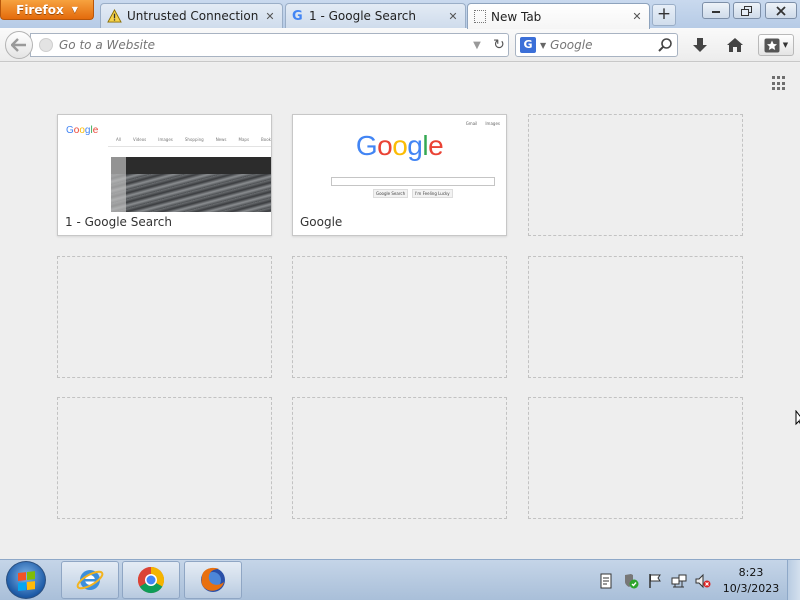  What do you see at coordinates (679, 581) in the screenshot?
I see `network-icon` at bounding box center [679, 581].